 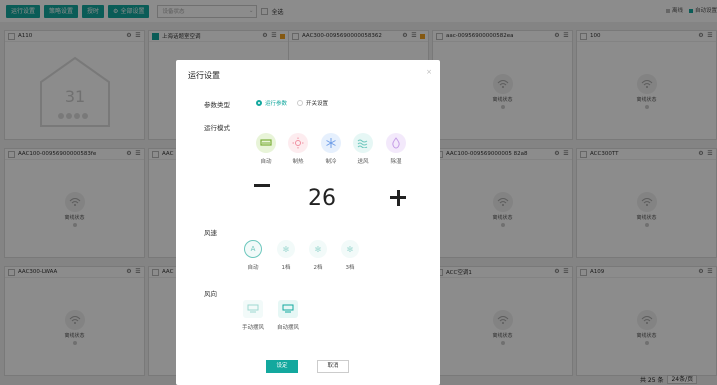 I want to click on cancel-button: 取消, so click(x=333, y=366).